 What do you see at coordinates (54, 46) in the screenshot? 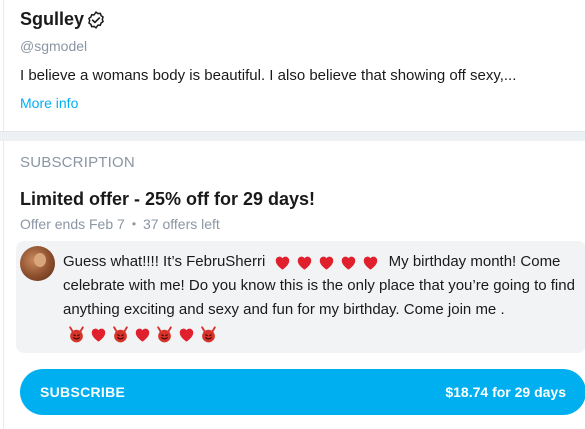
I see `profile-handle: @sgmodel` at bounding box center [54, 46].